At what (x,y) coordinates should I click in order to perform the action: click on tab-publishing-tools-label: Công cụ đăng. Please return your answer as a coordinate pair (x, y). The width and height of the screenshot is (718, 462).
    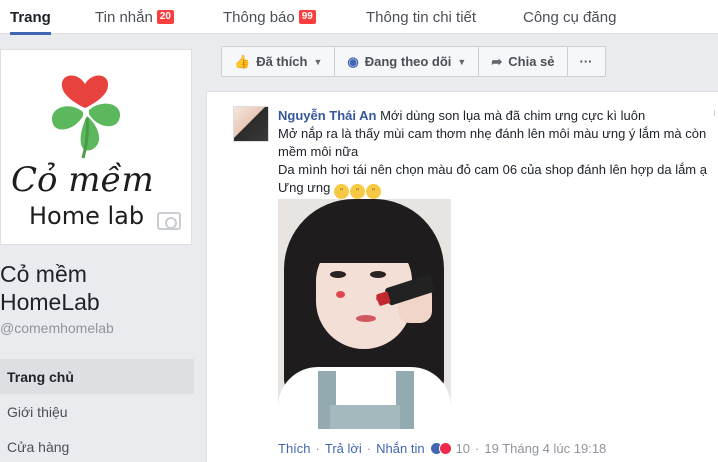
    Looking at the image, I should click on (570, 17).